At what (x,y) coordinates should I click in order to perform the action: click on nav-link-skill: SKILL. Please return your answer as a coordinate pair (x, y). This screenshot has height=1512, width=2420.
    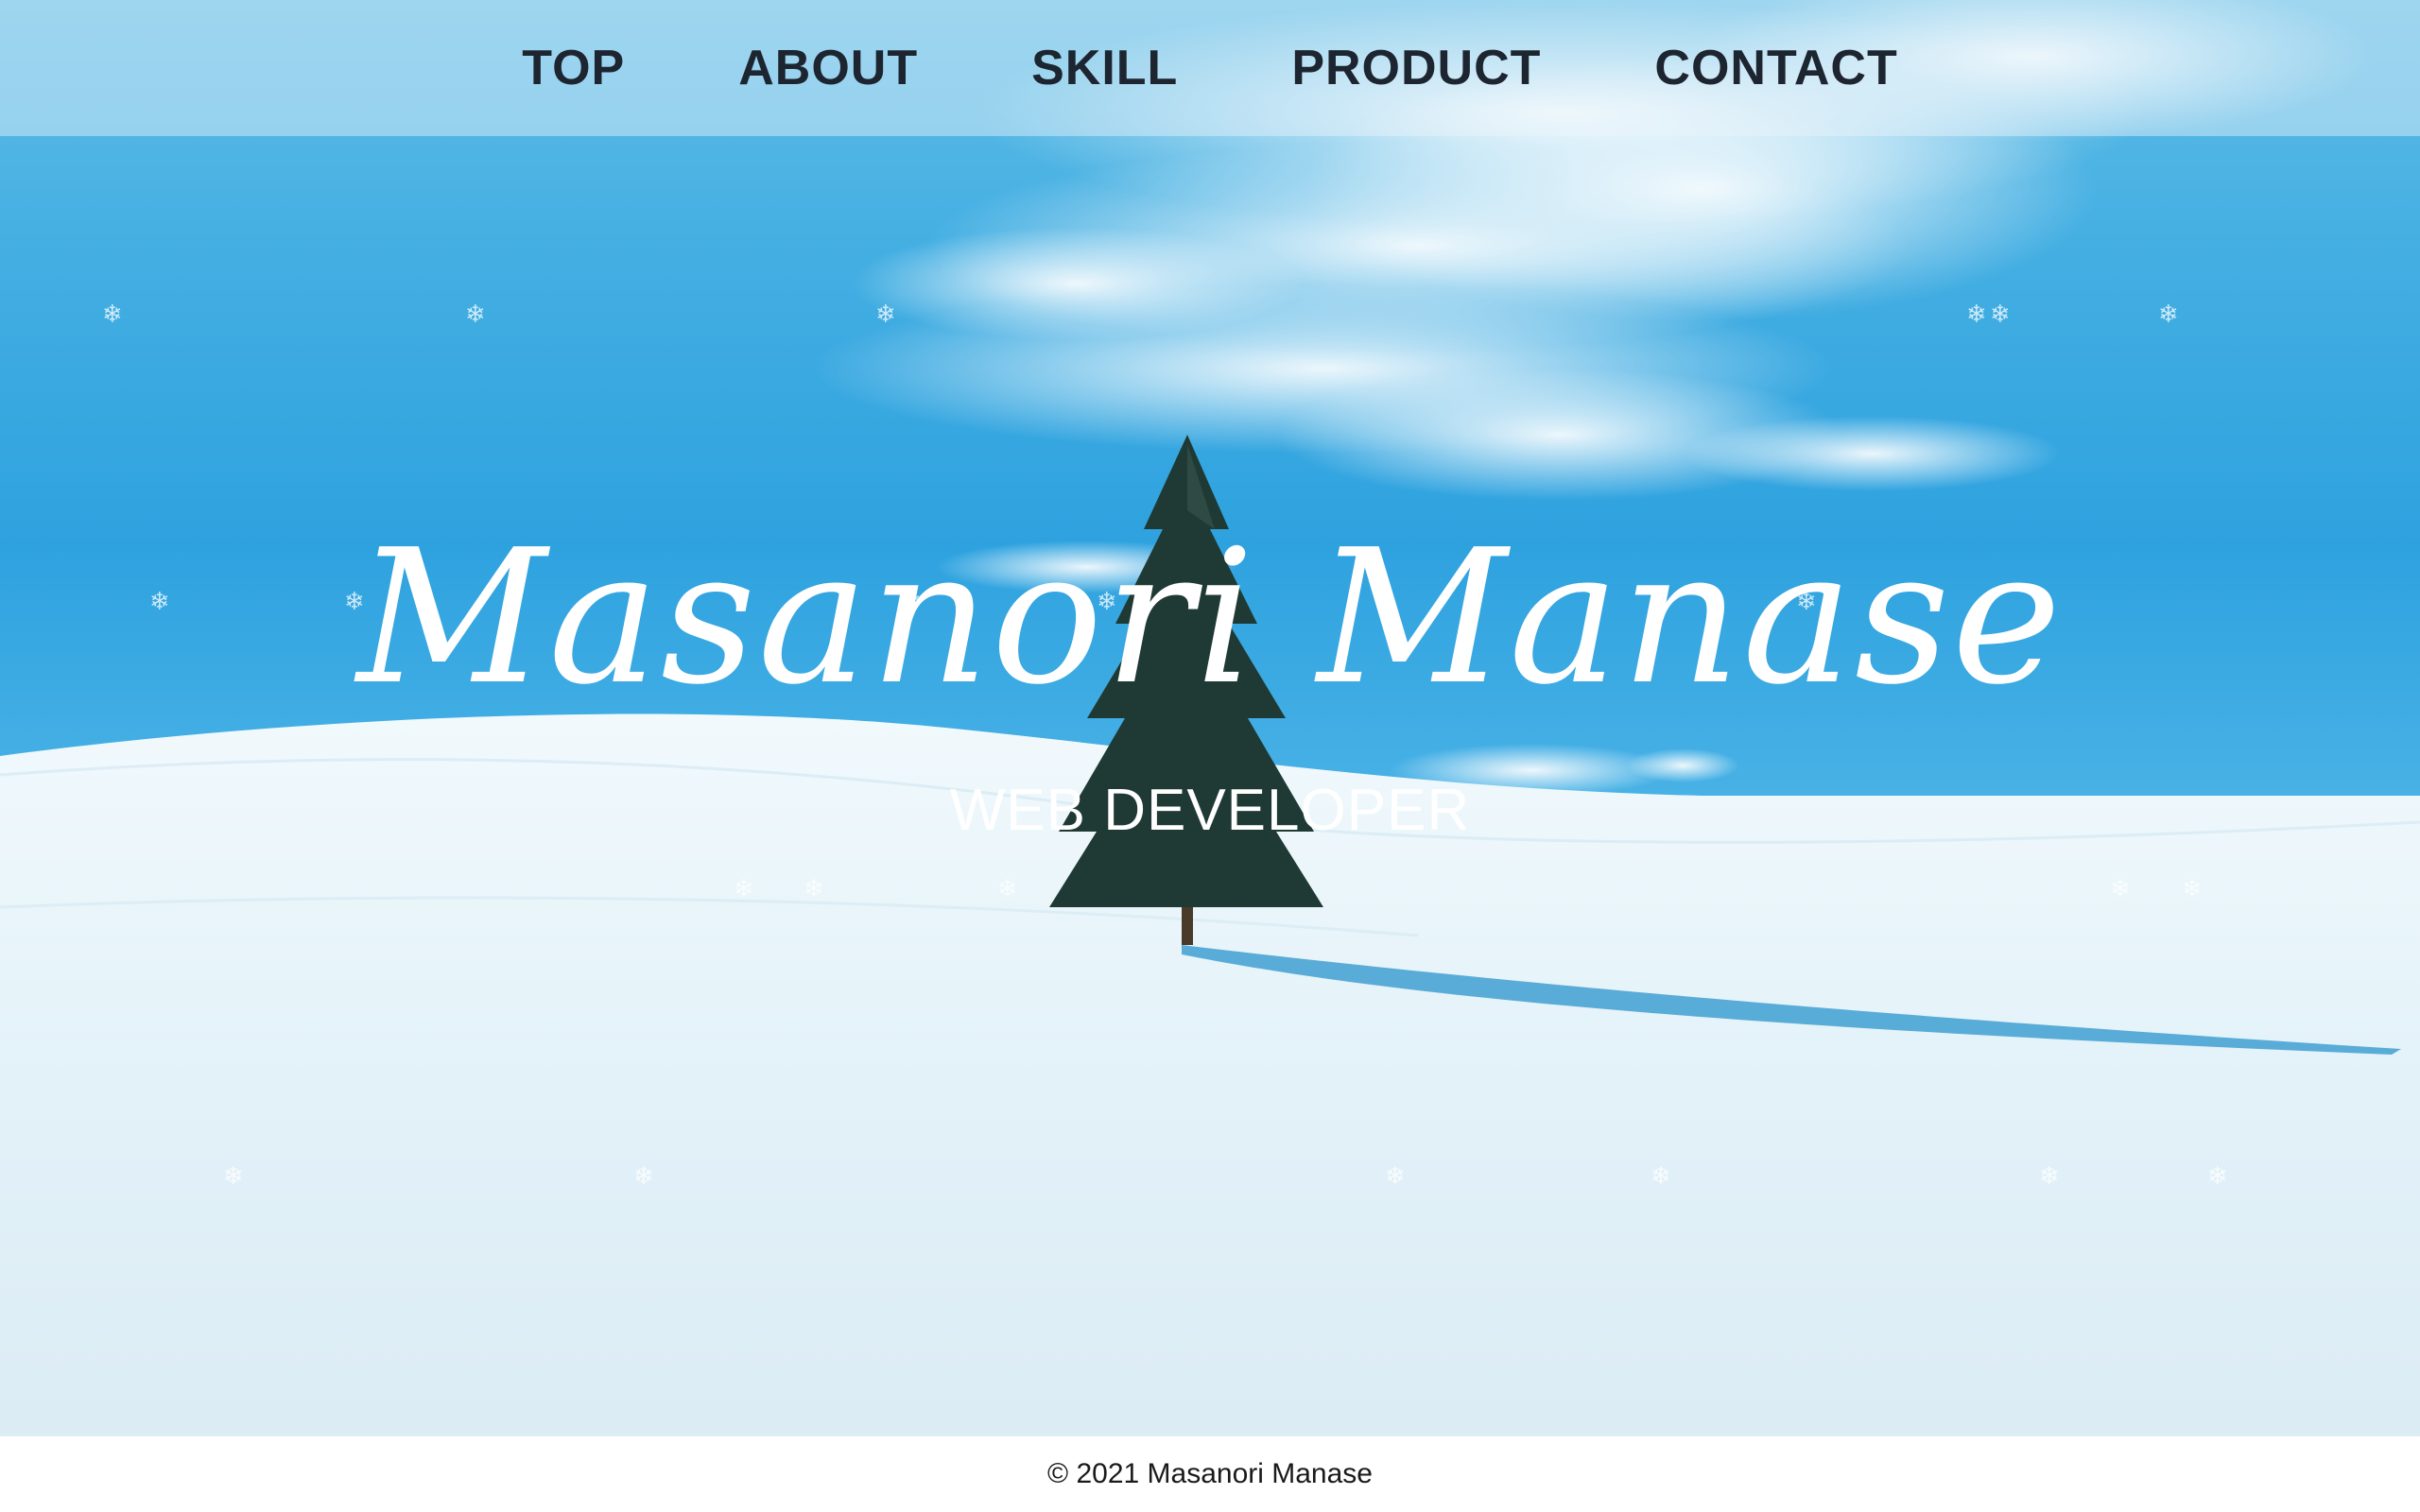
    Looking at the image, I should click on (1104, 68).